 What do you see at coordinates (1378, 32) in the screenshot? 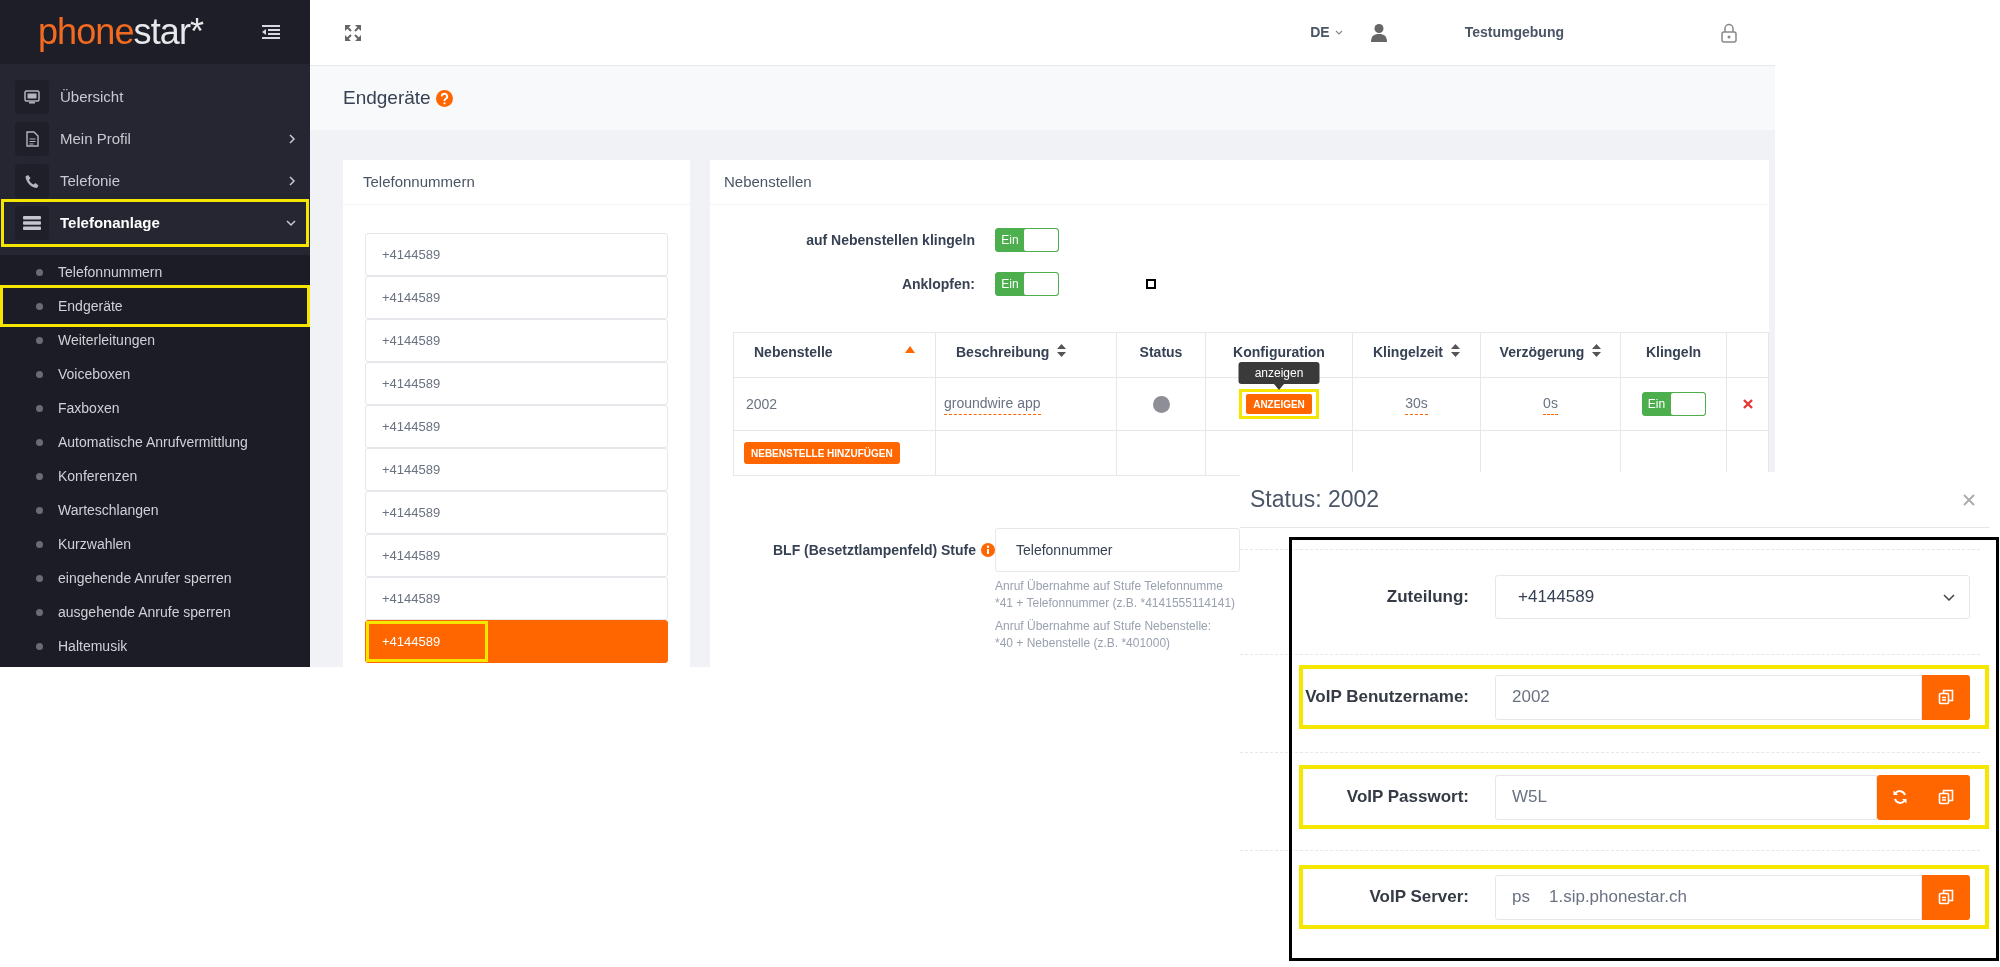
I see `user-icon` at bounding box center [1378, 32].